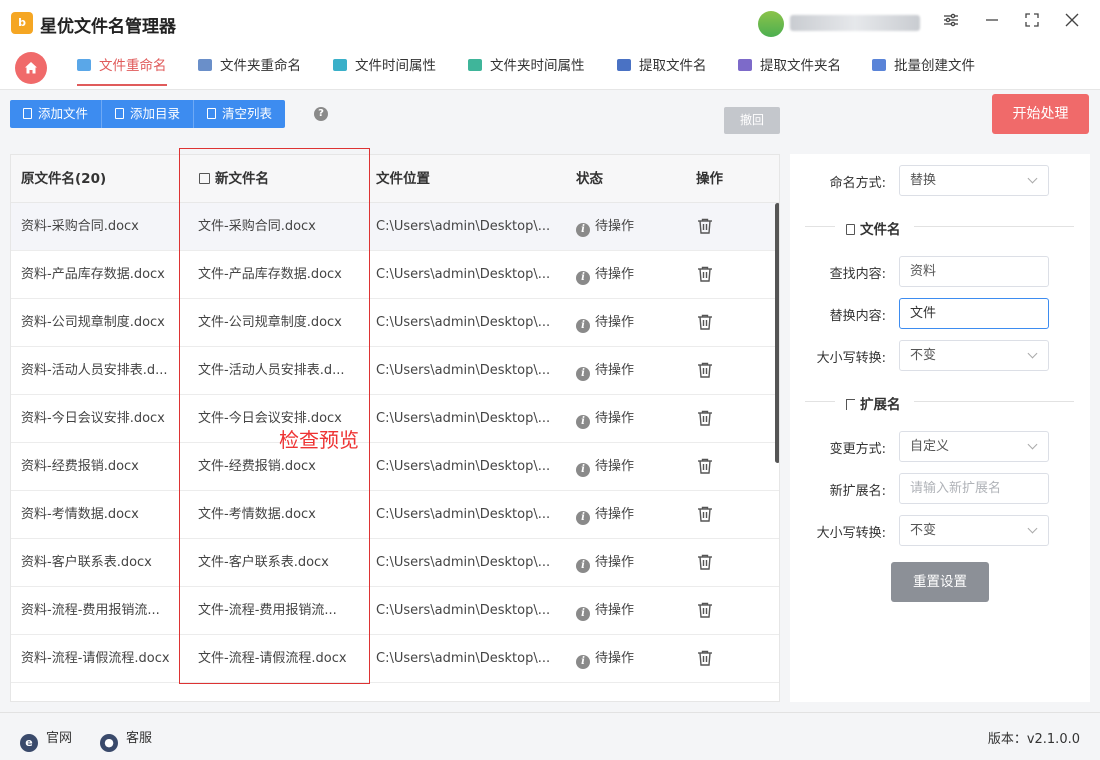  What do you see at coordinates (589, 179) in the screenshot?
I see `header-status: 状态` at bounding box center [589, 179].